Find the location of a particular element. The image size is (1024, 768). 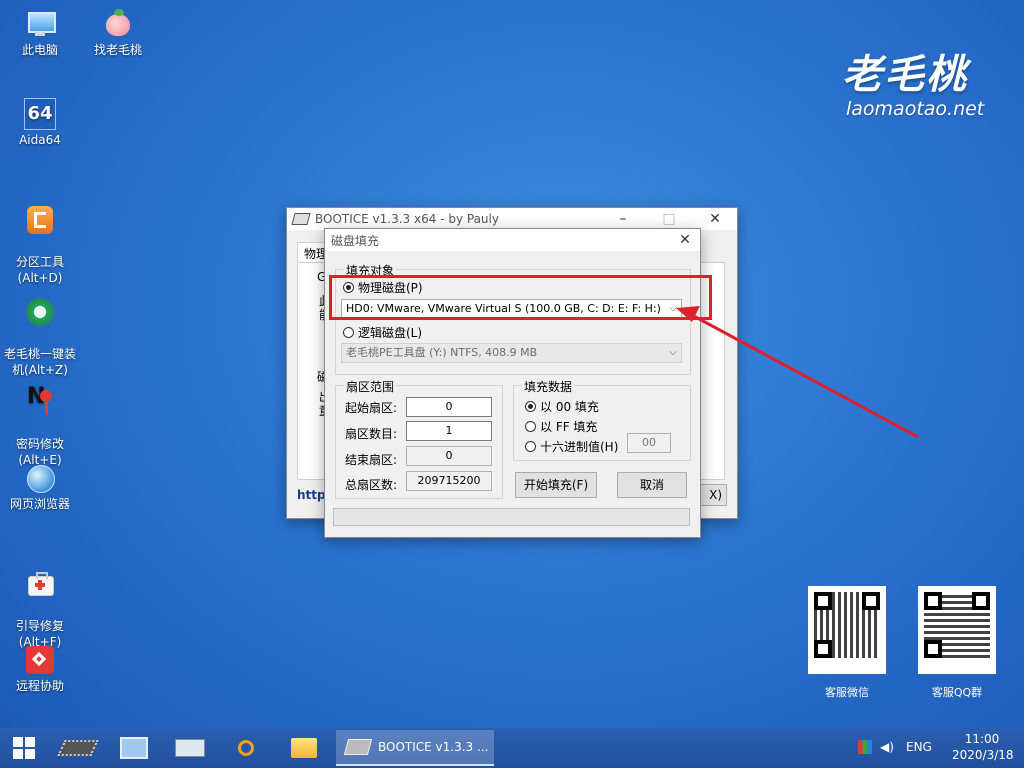

qr-label-qq-group: 客服QQ群 is located at coordinates (957, 692).